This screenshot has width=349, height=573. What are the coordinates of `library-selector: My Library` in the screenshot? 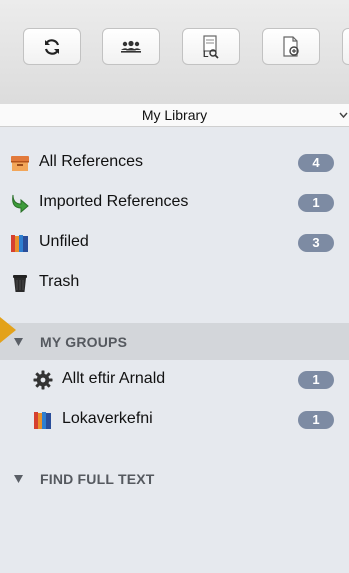 It's located at (174, 115).